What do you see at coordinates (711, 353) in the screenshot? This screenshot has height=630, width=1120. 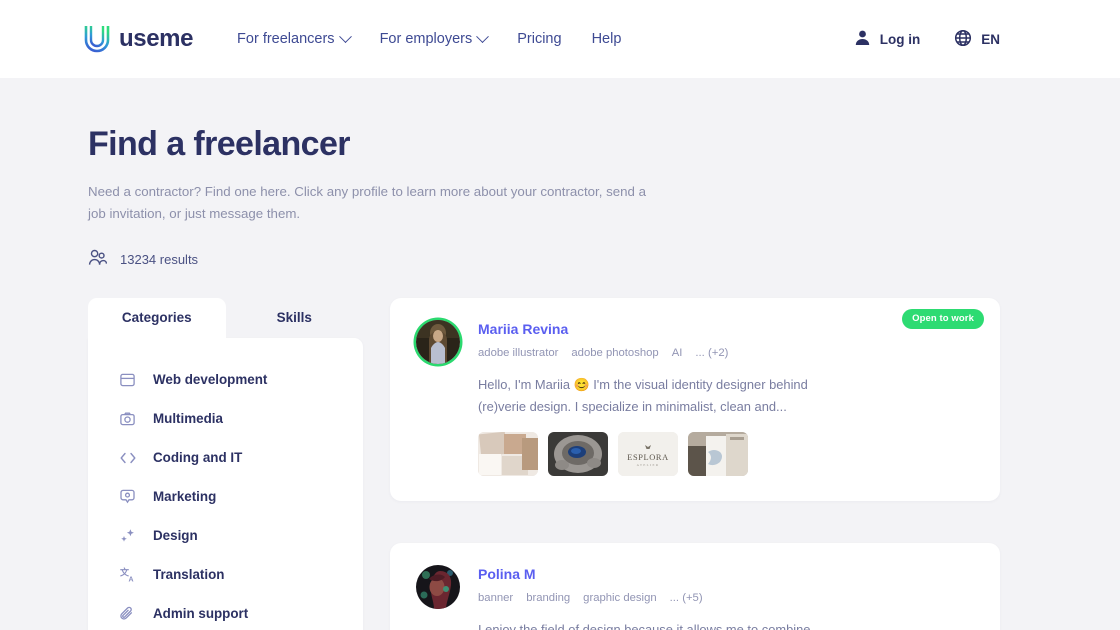 I see `skill-tags-more: ... (+2)` at bounding box center [711, 353].